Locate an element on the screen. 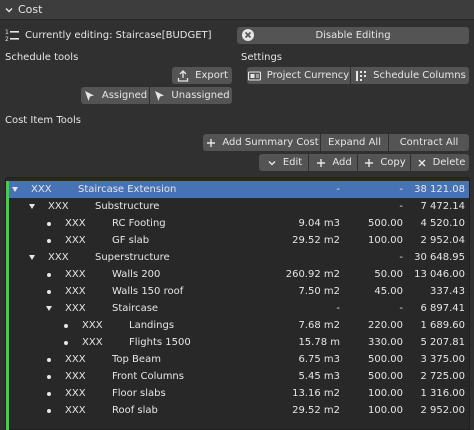 This screenshot has height=430, width=474. export-icon is located at coordinates (183, 76).